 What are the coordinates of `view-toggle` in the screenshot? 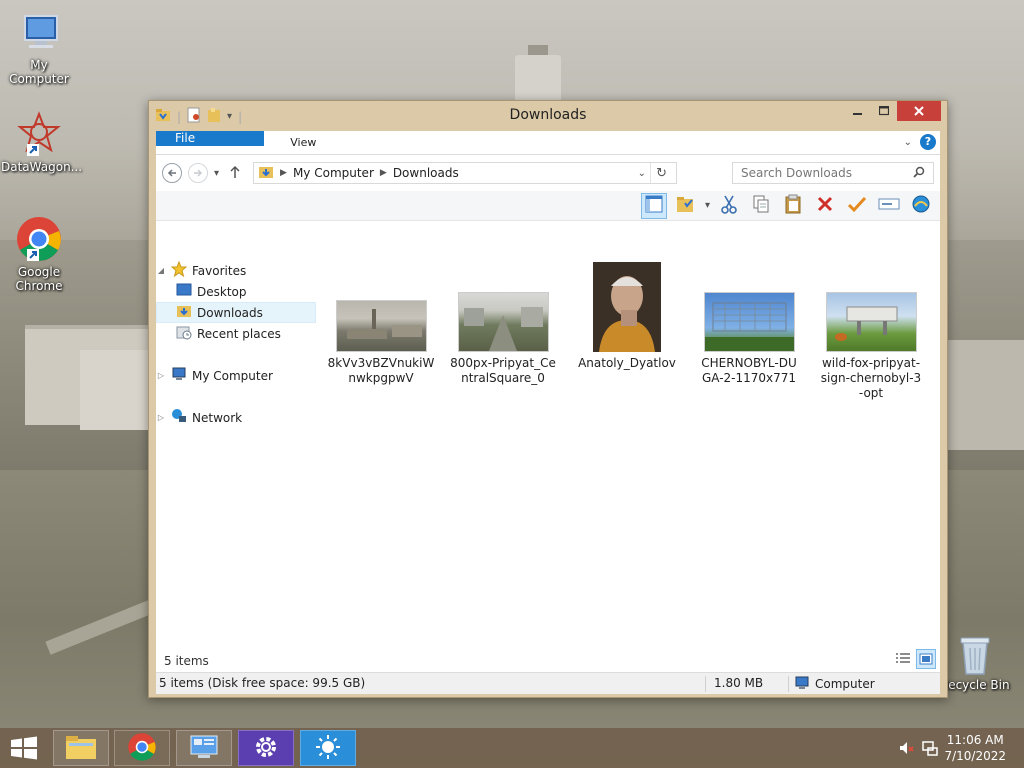 It's located at (914, 659).